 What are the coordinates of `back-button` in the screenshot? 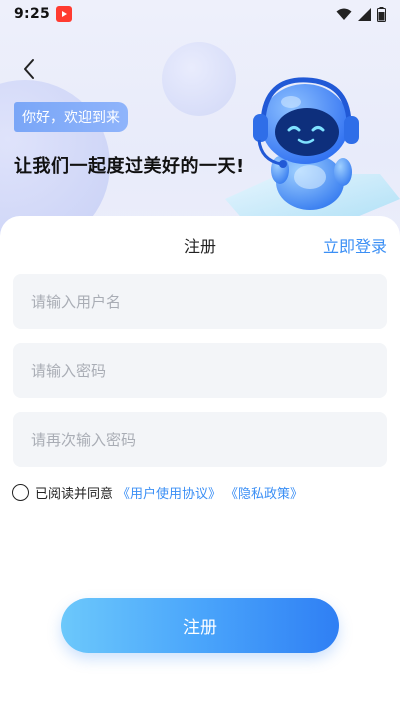 It's located at (29, 69).